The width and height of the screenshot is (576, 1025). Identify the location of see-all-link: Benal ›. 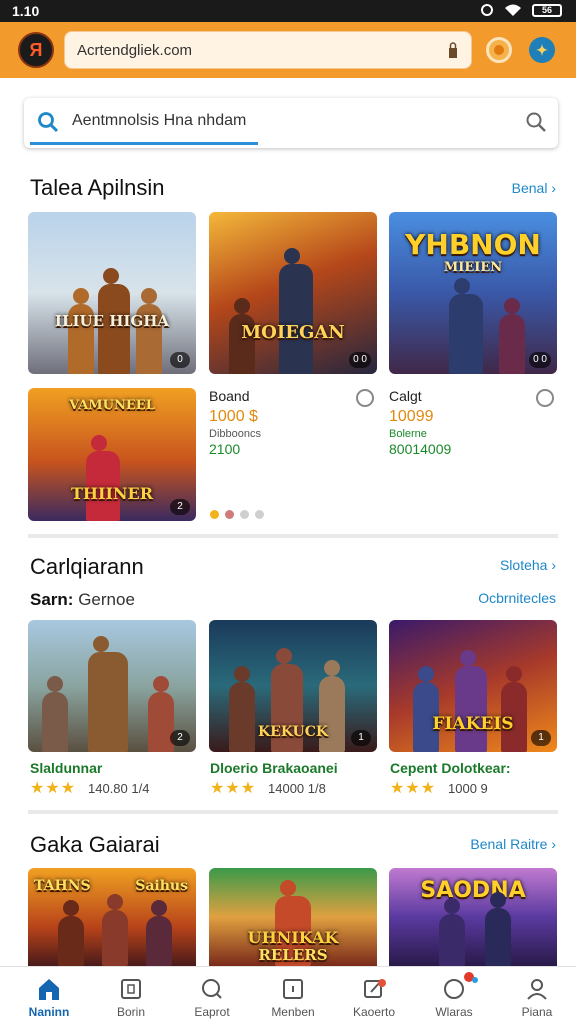
(534, 188).